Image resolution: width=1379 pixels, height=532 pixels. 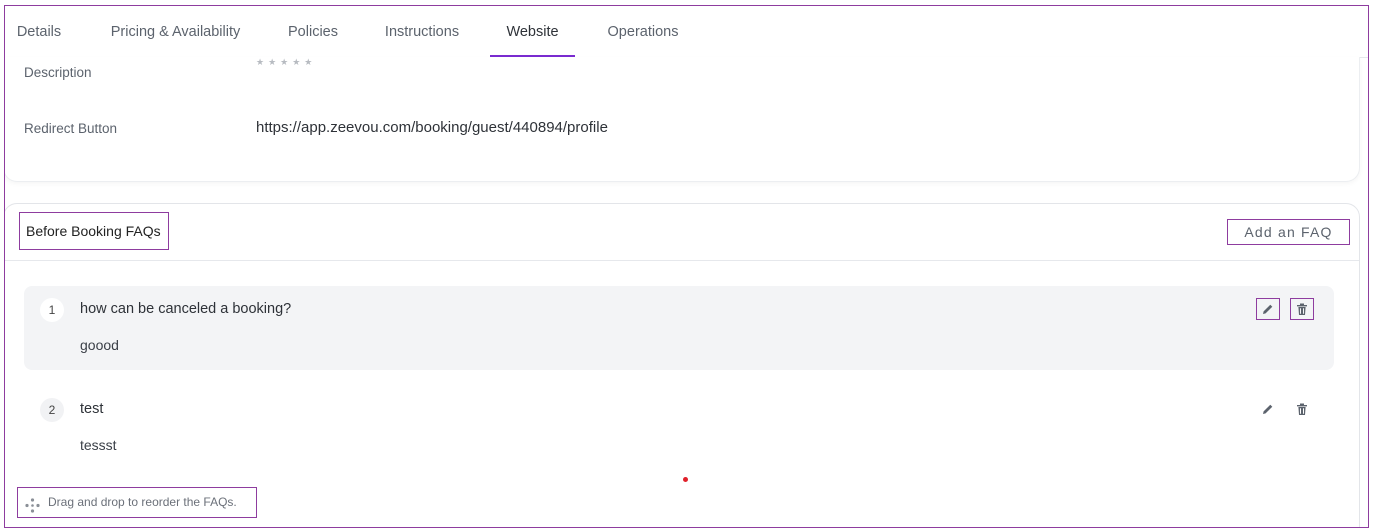 I want to click on drag-reorder-hint: Drag and drop to reorder the FAQs., so click(x=137, y=502).